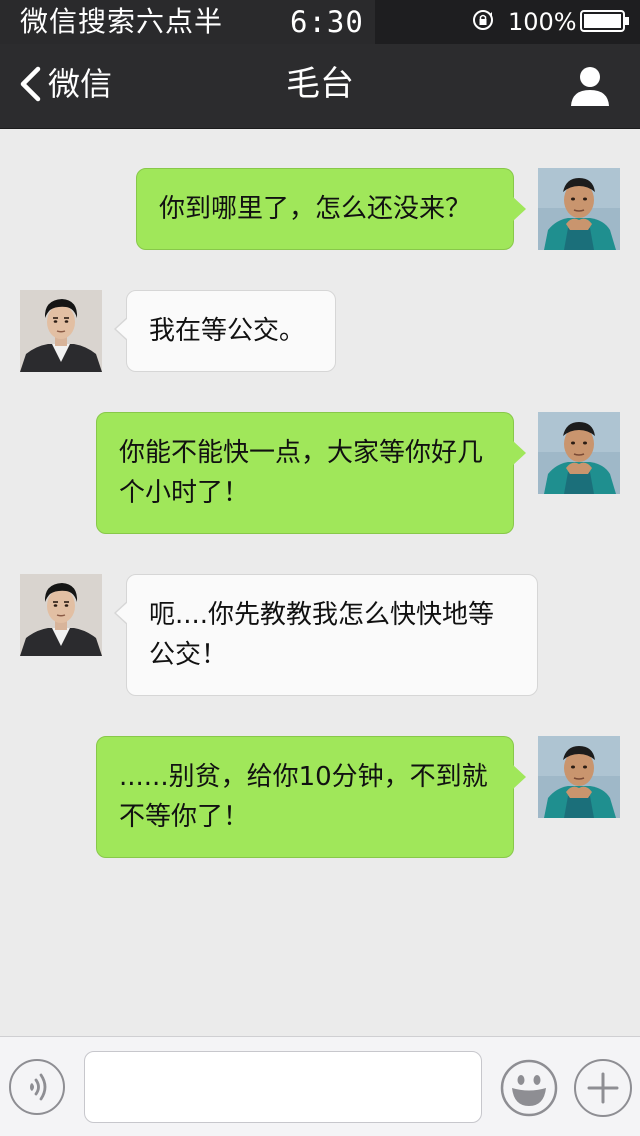 The image size is (640, 1136). I want to click on battery-percentage: 100%, so click(542, 22).